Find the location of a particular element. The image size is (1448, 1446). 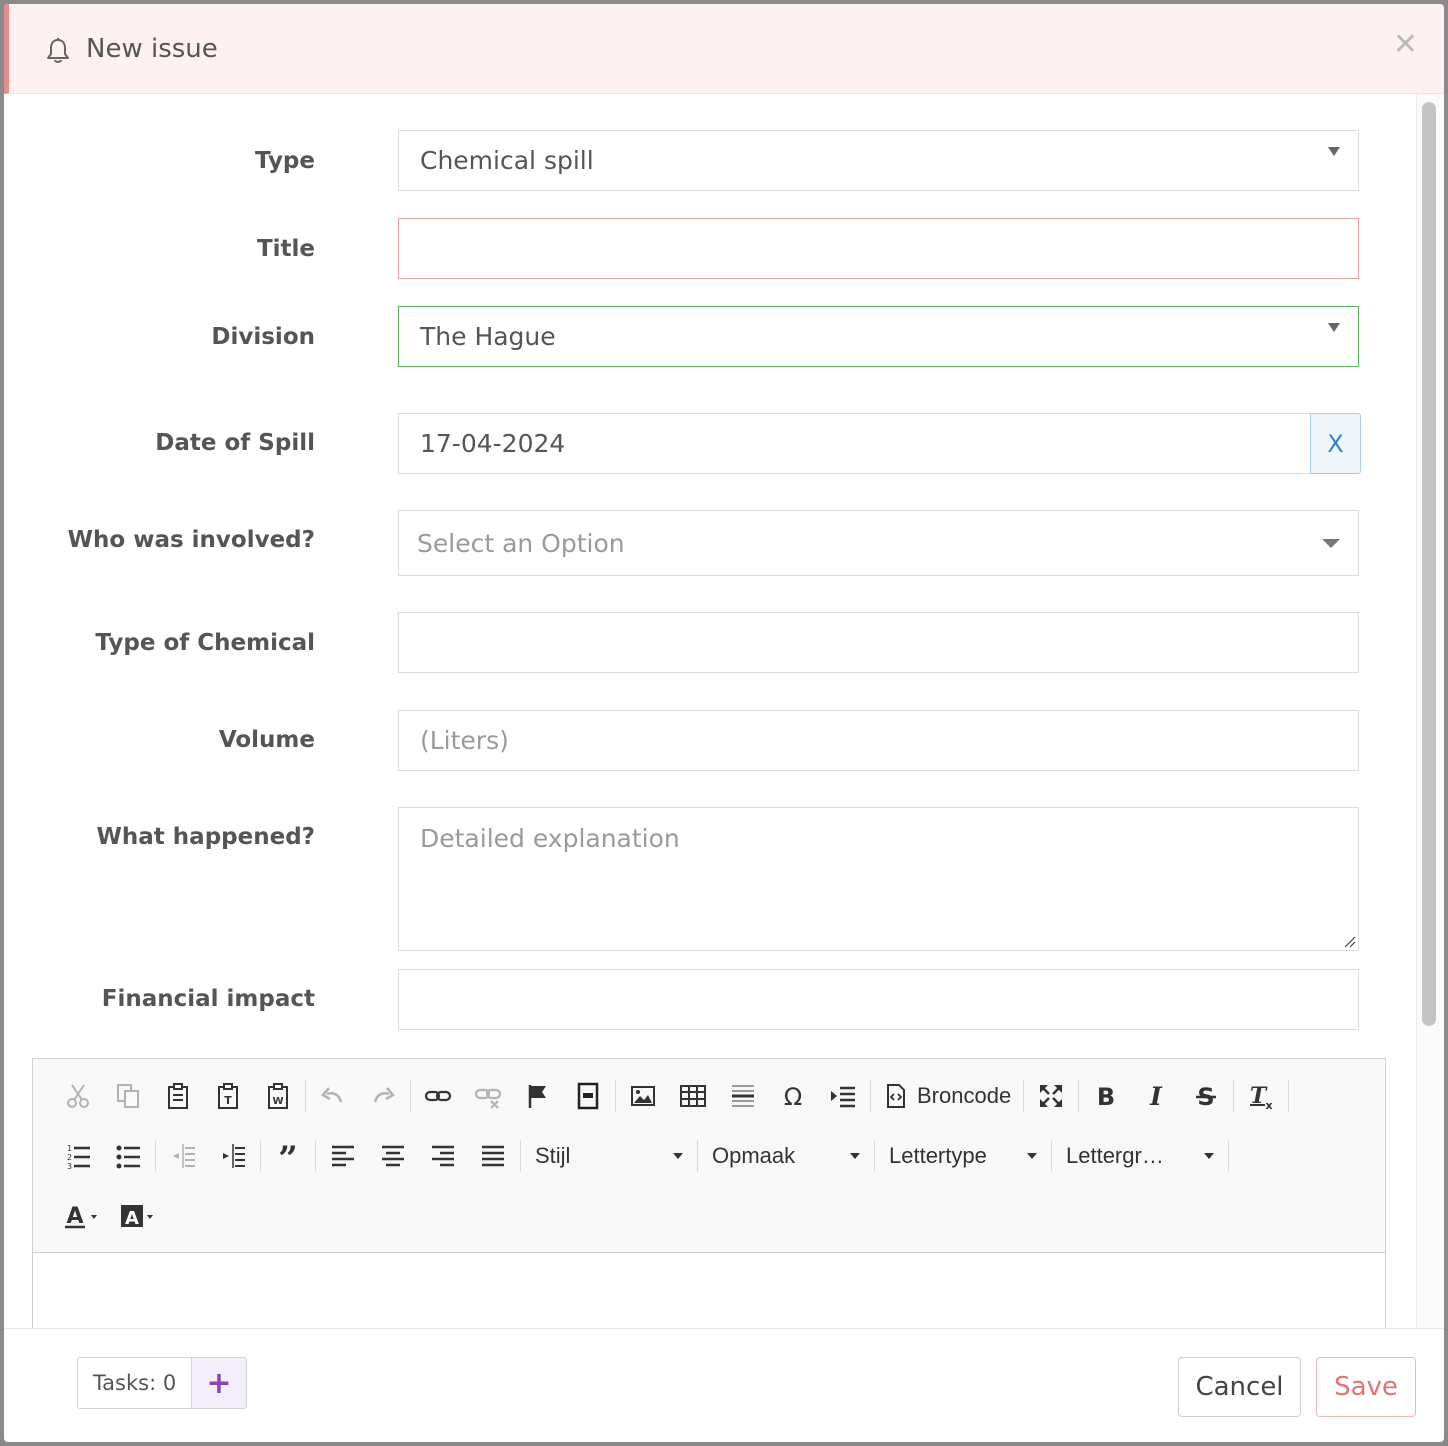

redo-icon is located at coordinates (383, 1096).